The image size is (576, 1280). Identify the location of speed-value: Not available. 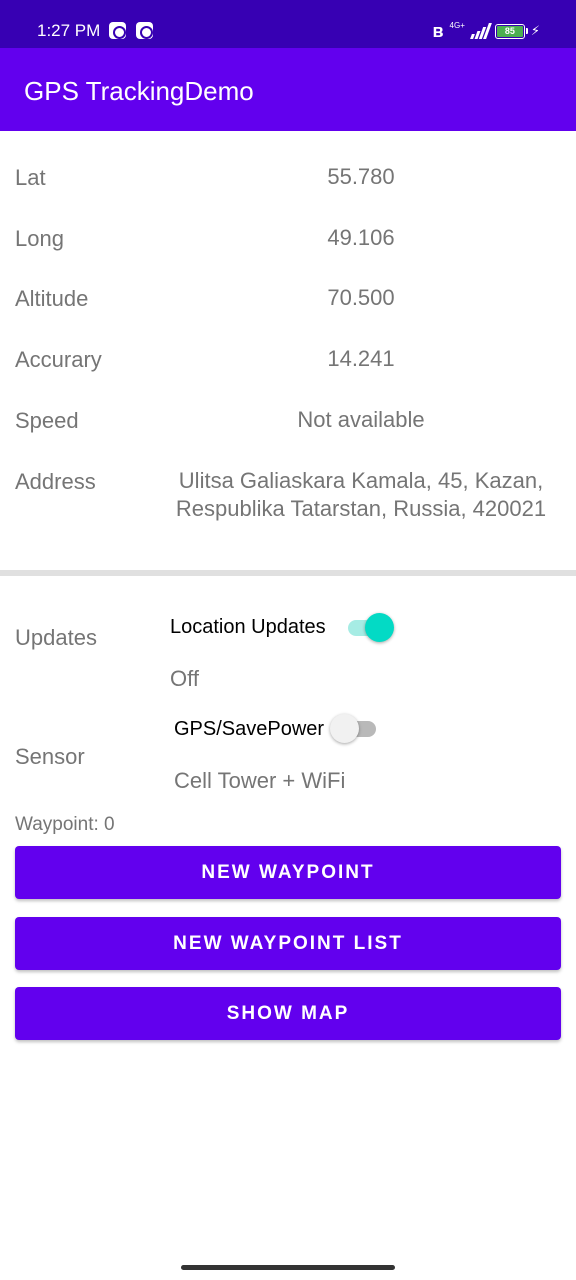
(361, 419).